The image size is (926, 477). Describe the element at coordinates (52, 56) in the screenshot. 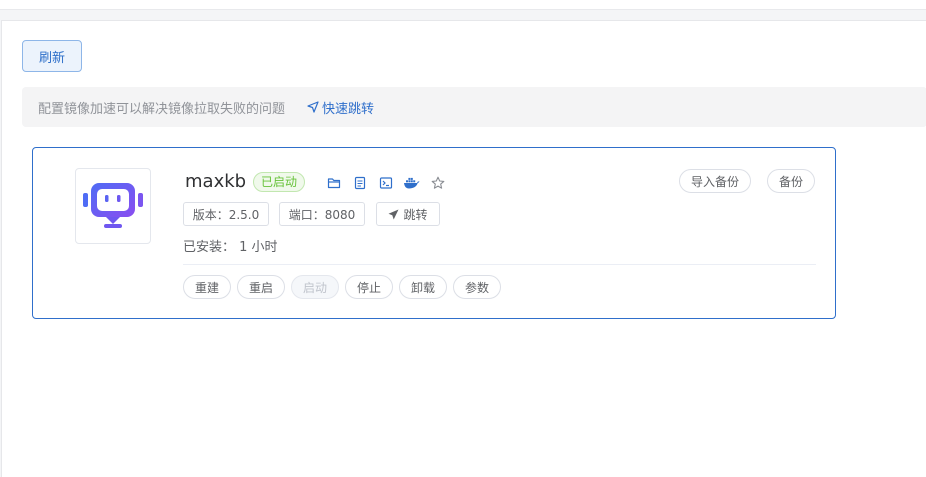

I see `refresh-button: 刷新` at that location.